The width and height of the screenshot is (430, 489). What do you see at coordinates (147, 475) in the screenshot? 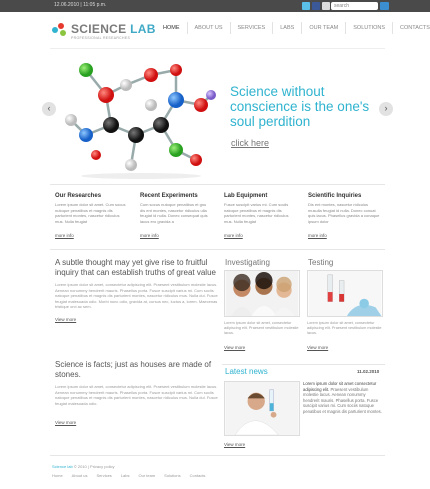
I see `footer-link-our-team: Our team` at bounding box center [147, 475].